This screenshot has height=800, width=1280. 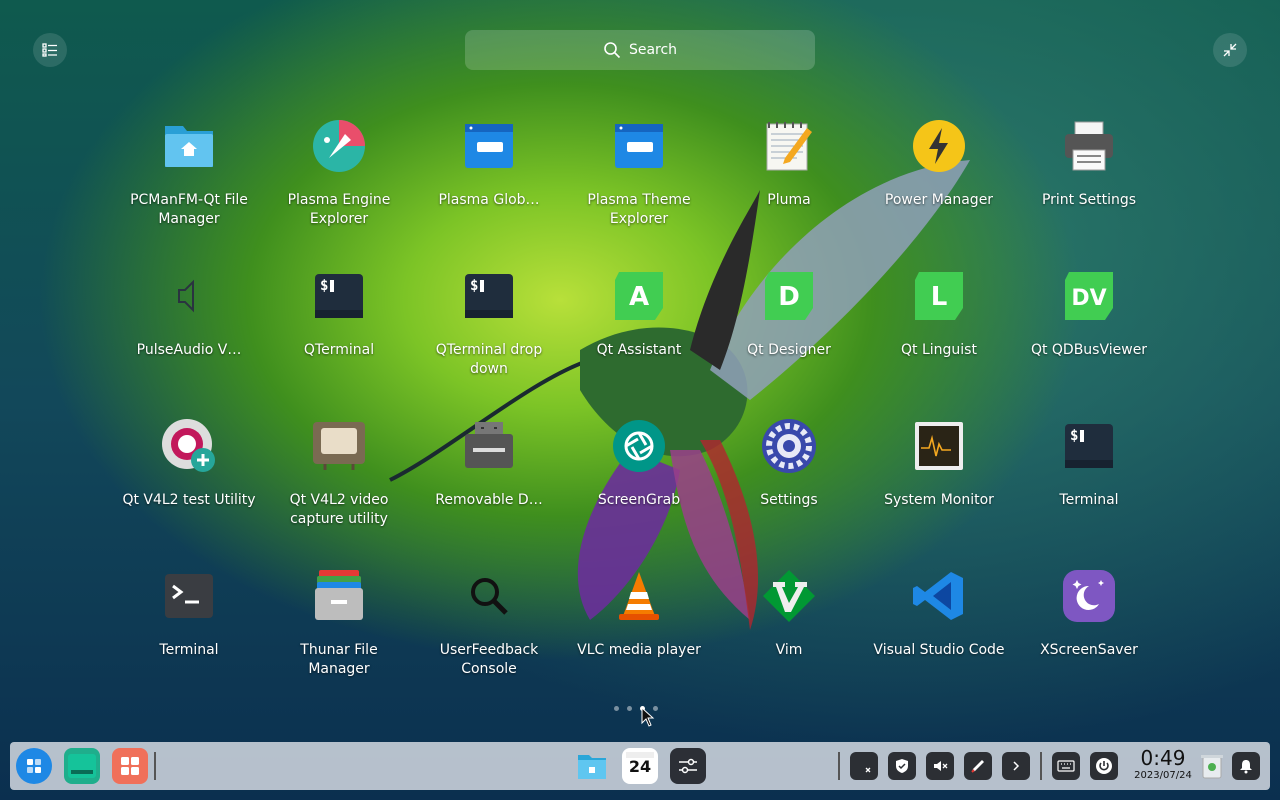 I want to click on exit-fullscreen-button, so click(x=1230, y=50).